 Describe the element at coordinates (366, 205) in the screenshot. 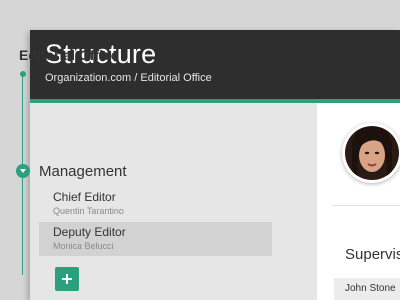

I see `profile-divider` at that location.